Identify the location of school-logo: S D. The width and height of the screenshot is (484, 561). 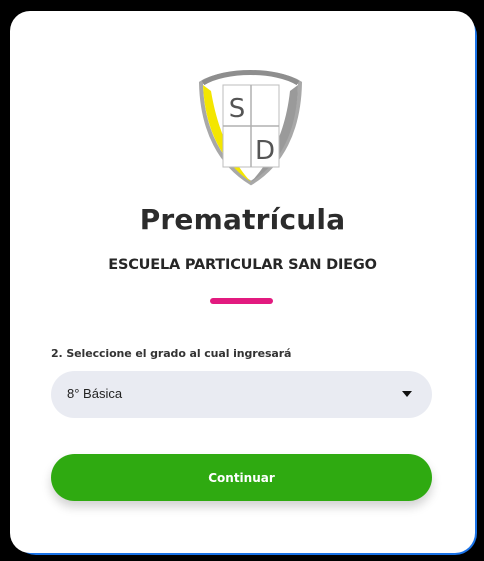
(250, 123).